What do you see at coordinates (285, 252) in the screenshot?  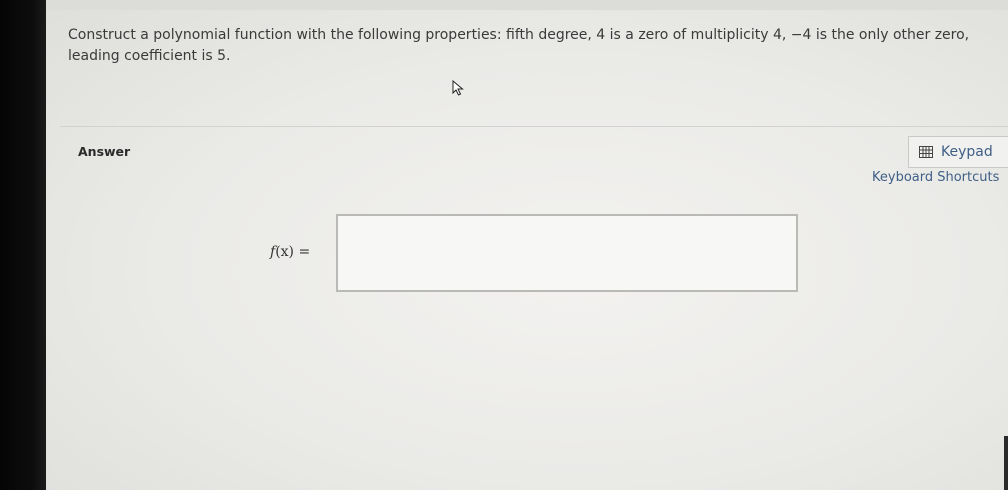 I see `function-argument: (x)` at bounding box center [285, 252].